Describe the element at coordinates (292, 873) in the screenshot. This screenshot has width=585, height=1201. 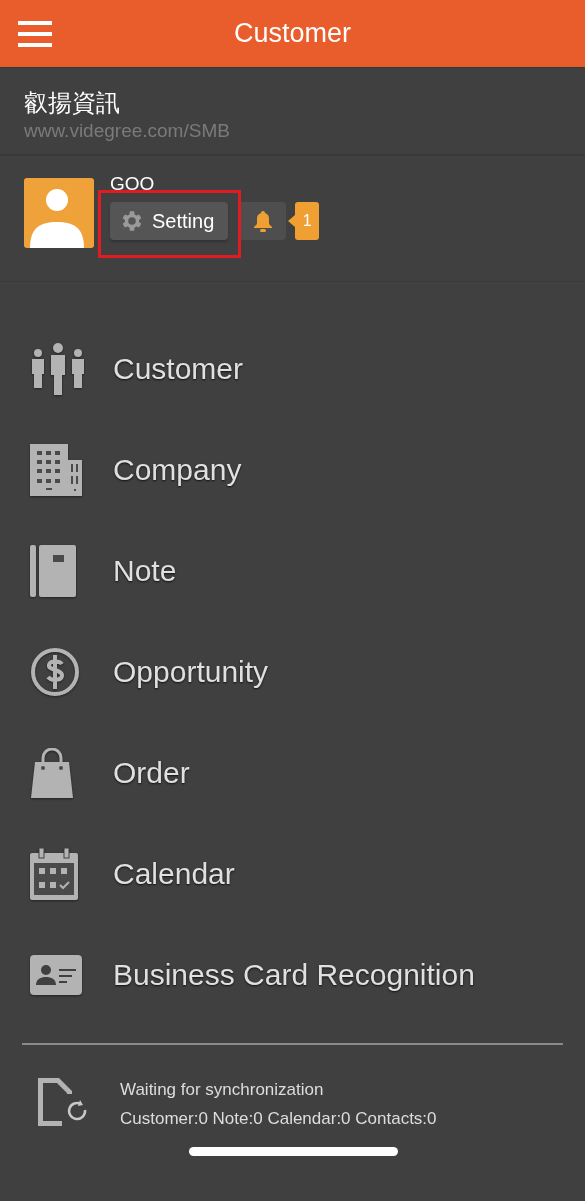
I see `menu-item: Calendar` at that location.